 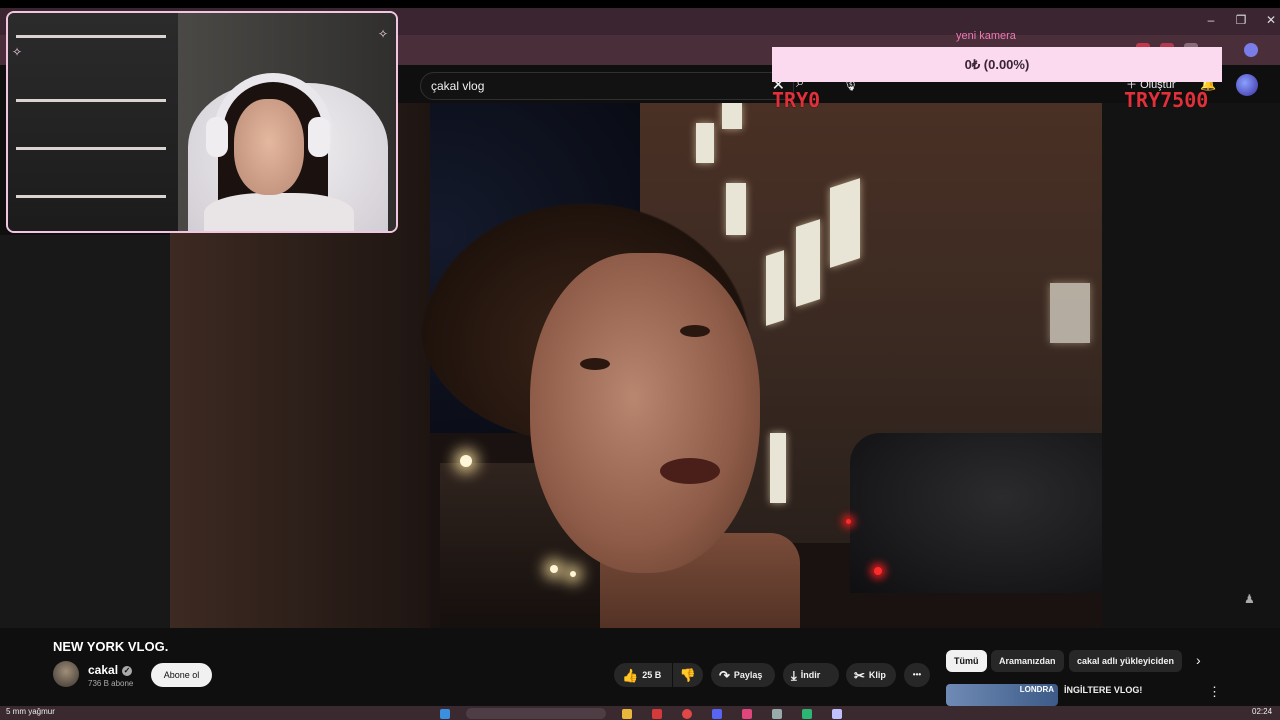 I want to click on channel-name: cakal ✓, so click(x=110, y=670).